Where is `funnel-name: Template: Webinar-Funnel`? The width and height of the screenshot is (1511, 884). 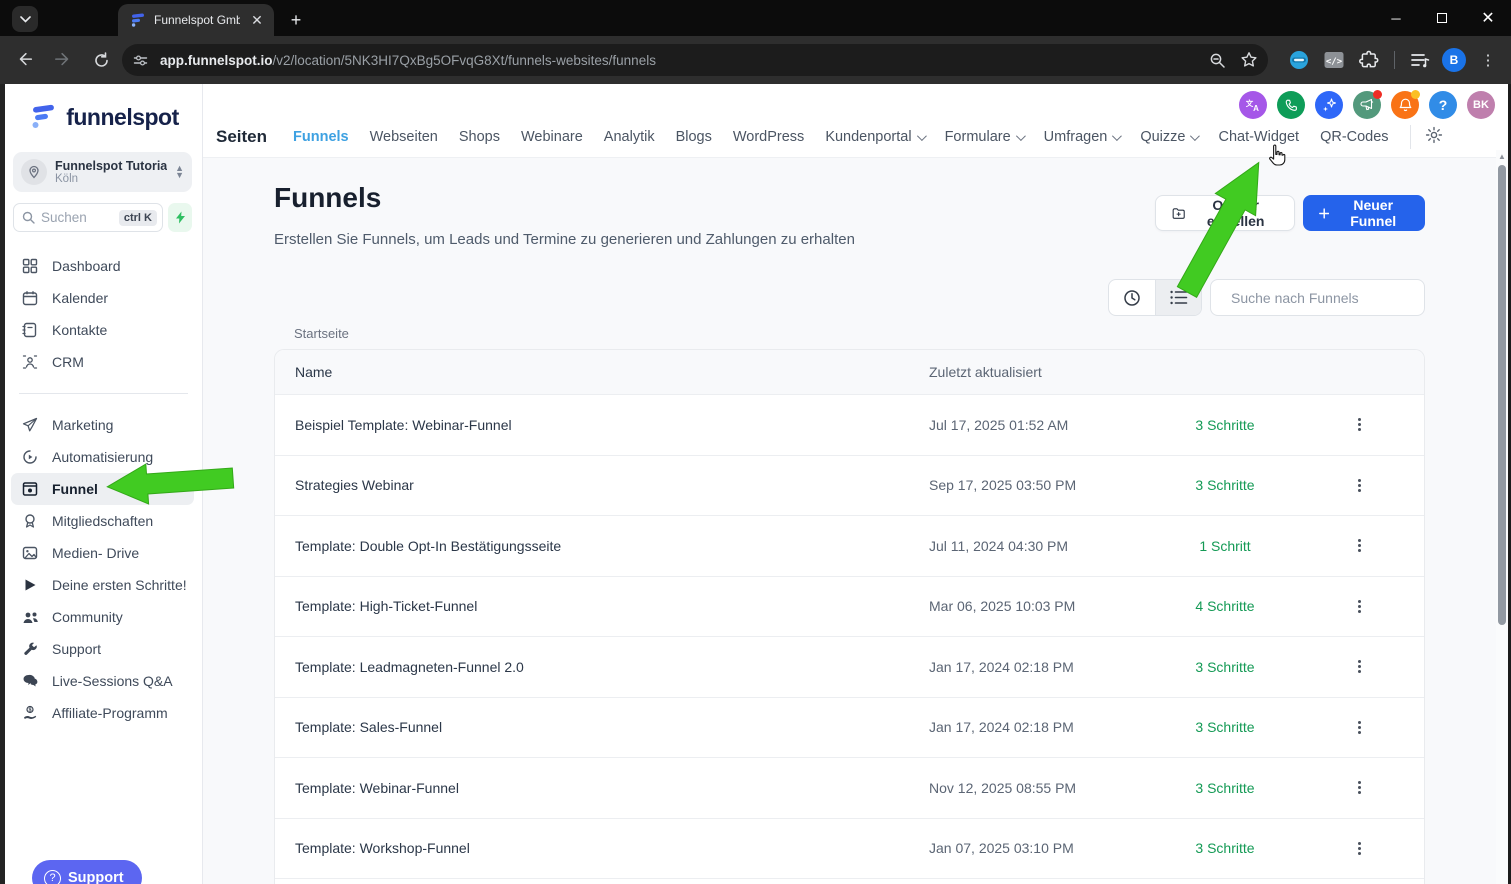
funnel-name: Template: Webinar-Funnel is located at coordinates (602, 788).